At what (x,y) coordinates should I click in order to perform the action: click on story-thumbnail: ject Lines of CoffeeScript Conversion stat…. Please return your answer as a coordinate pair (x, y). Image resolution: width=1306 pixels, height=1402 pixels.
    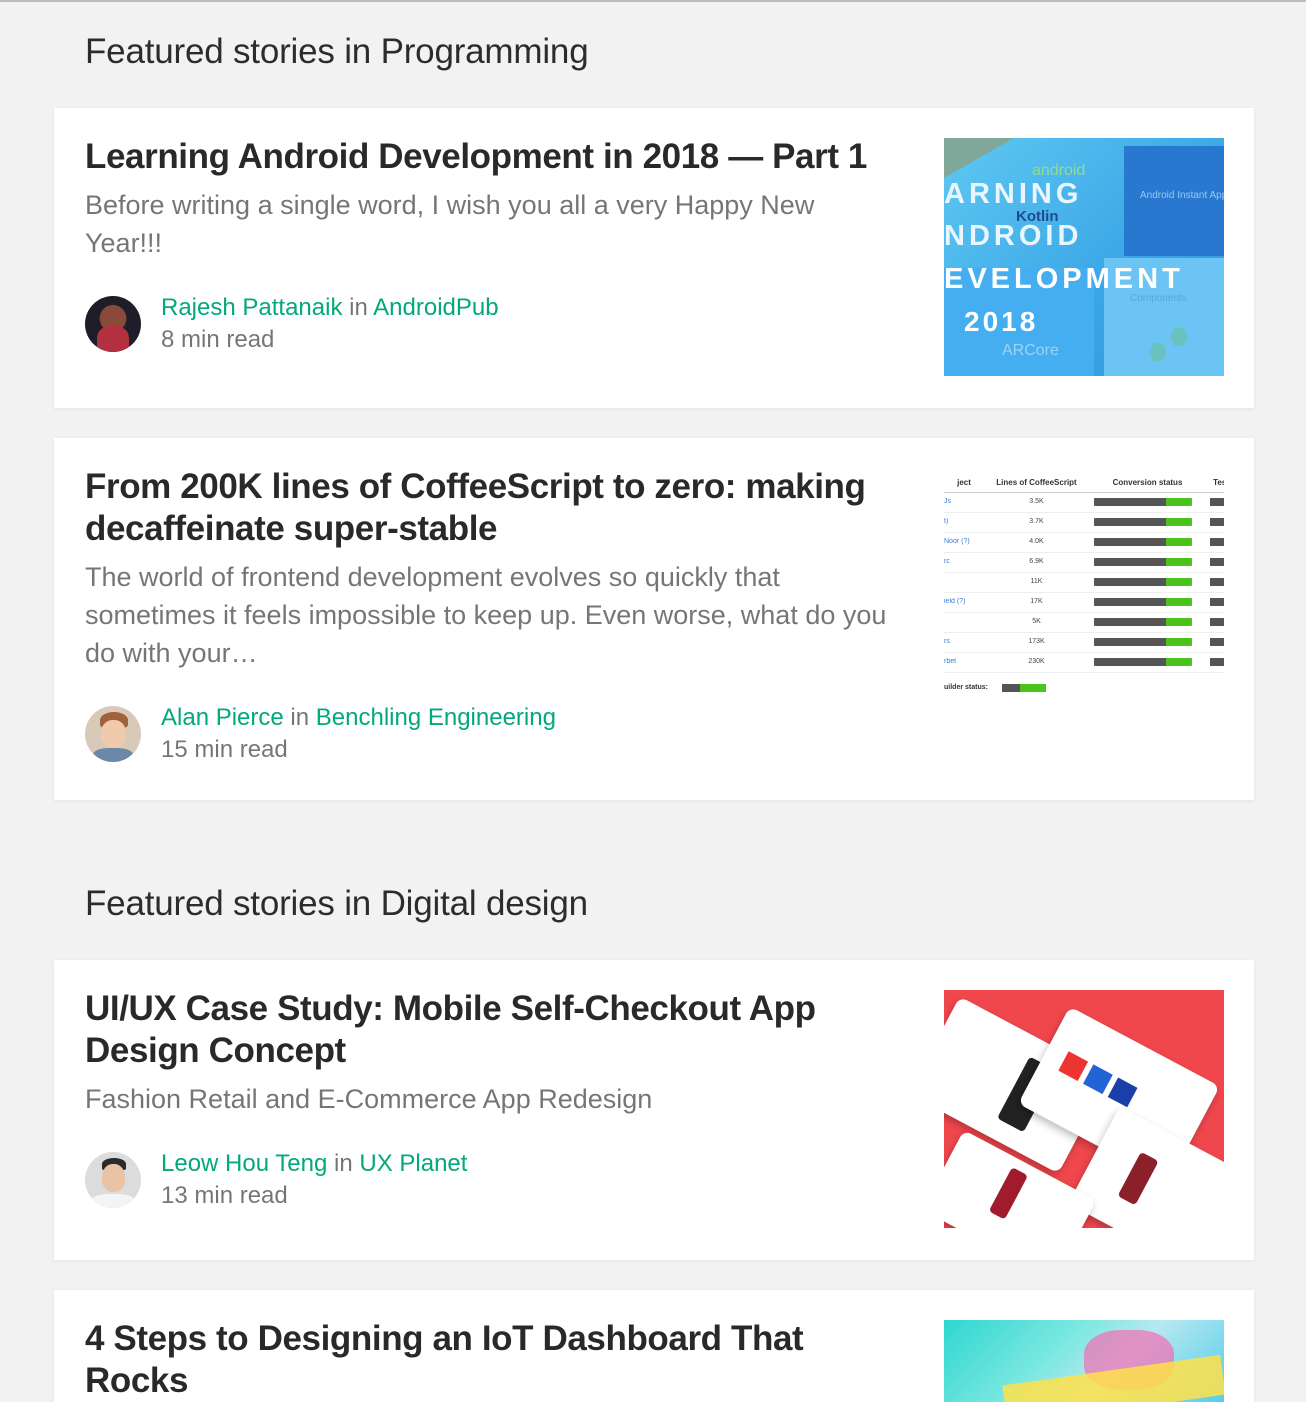
    Looking at the image, I should click on (1084, 595).